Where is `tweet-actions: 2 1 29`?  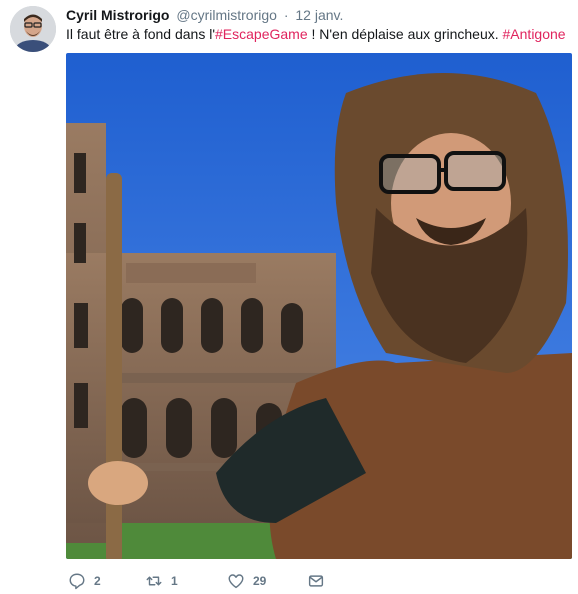 tweet-actions: 2 1 29 is located at coordinates (318, 581).